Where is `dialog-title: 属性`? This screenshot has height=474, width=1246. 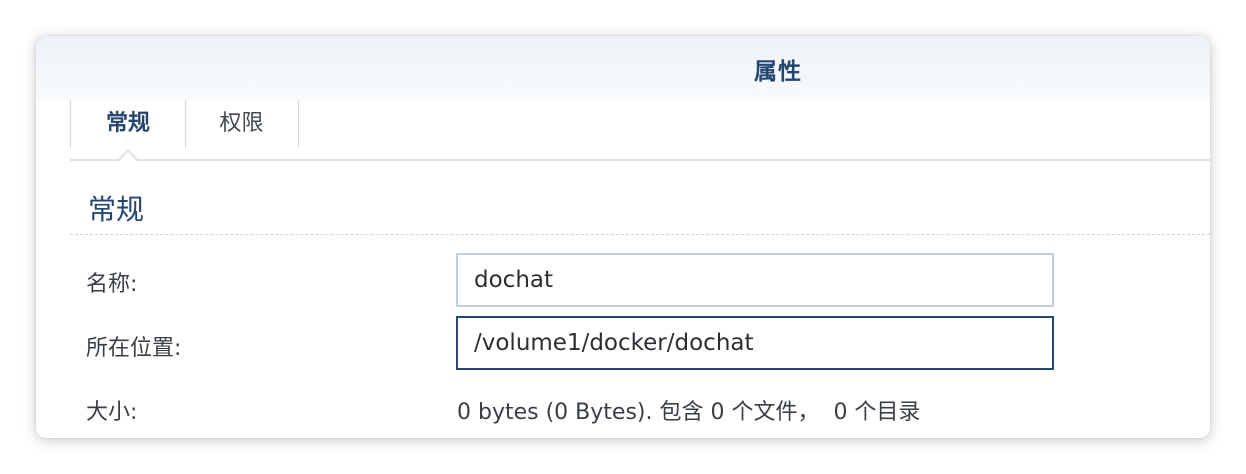
dialog-title: 属性 is located at coordinates (778, 72).